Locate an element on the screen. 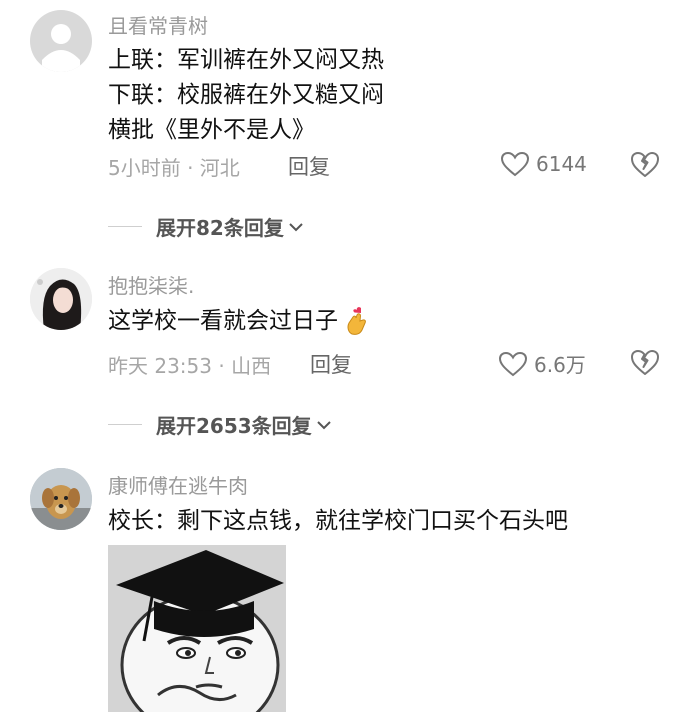  finger-heart-emoji is located at coordinates (356, 321).